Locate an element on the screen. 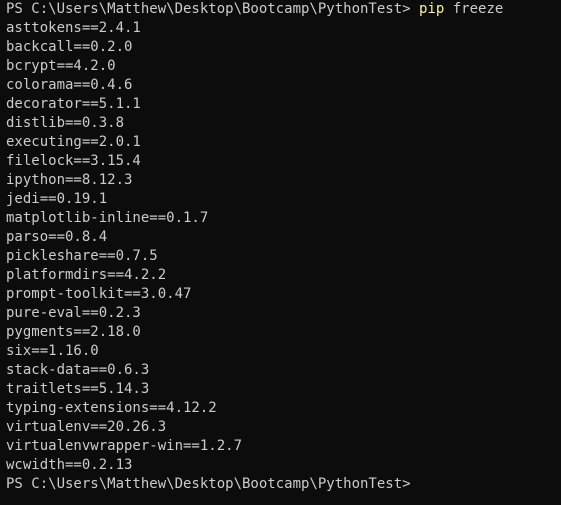  command-args: freeze is located at coordinates (474, 9).